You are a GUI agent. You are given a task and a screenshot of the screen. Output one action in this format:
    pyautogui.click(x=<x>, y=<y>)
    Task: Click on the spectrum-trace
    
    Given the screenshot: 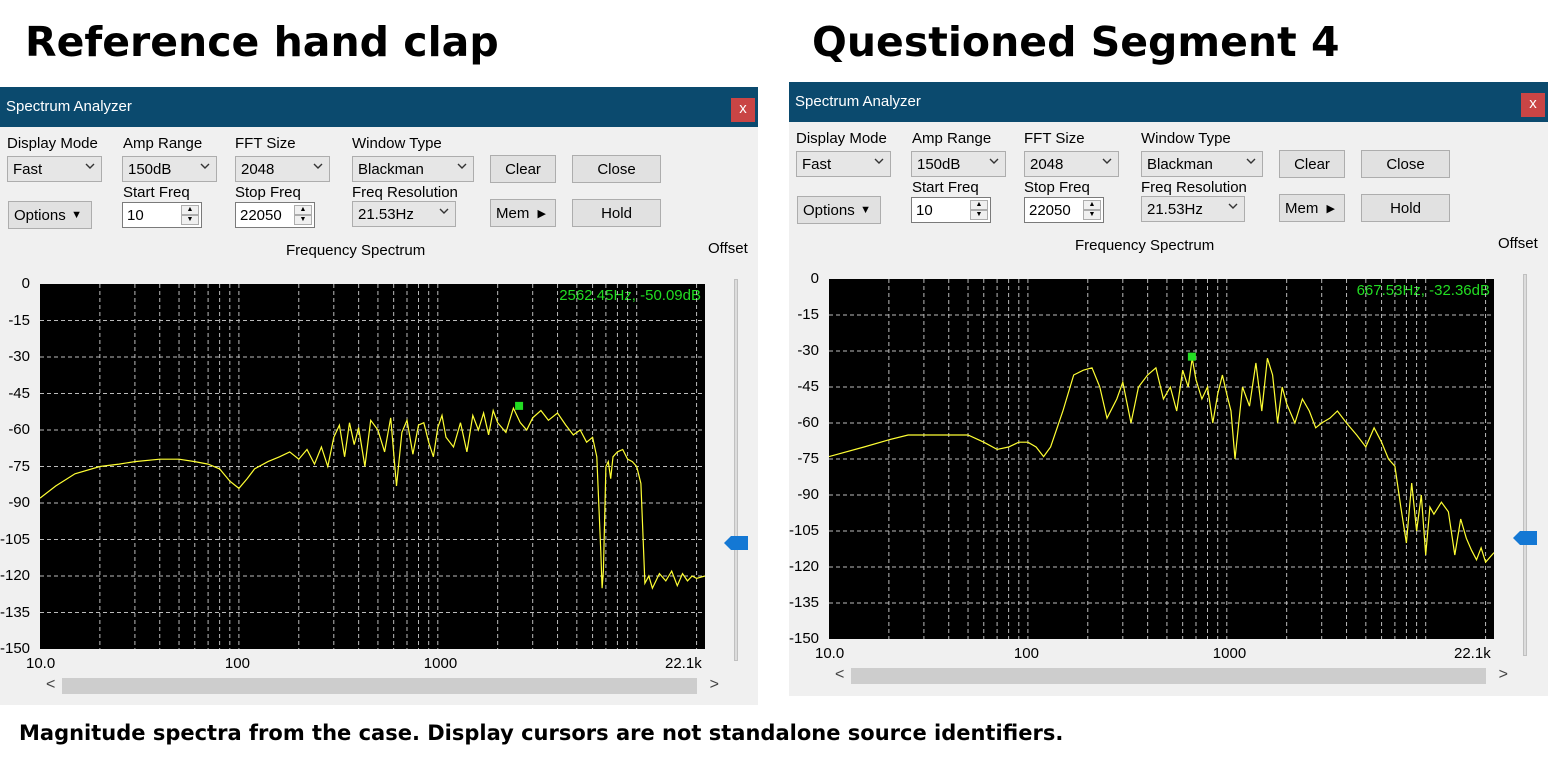 What is the action you would take?
    pyautogui.click(x=372, y=498)
    